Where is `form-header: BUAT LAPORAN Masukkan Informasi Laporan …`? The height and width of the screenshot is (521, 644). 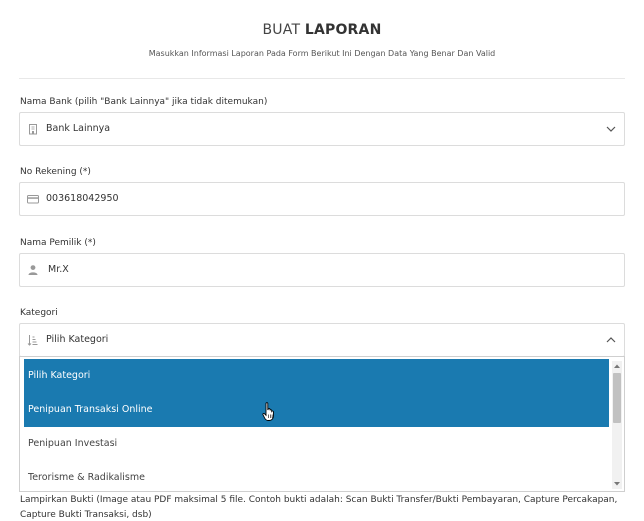
form-header: BUAT LAPORAN Masukkan Informasi Laporan … is located at coordinates (322, 29).